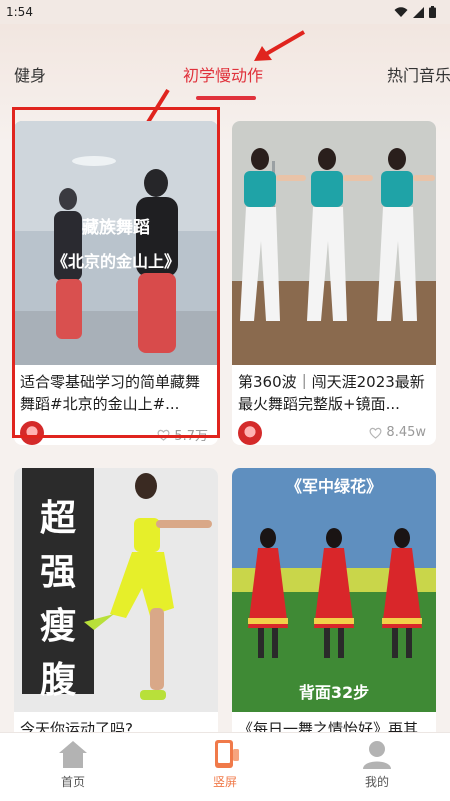  I want to click on bottom-nav: 首页 竖屏 我的, so click(225, 766).